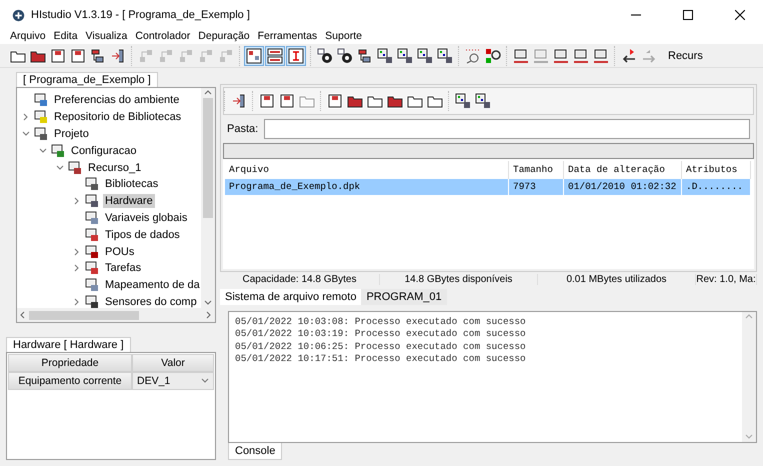 The image size is (763, 466). Describe the element at coordinates (70, 363) in the screenshot. I see `column-header: Propriedade` at that location.